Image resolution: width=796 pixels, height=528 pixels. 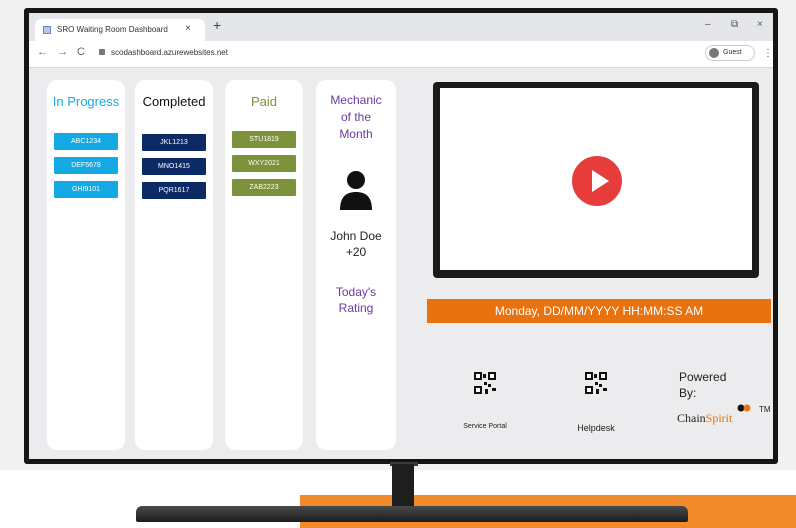 I want to click on browser-menu-button: ⋮, so click(x=768, y=53).